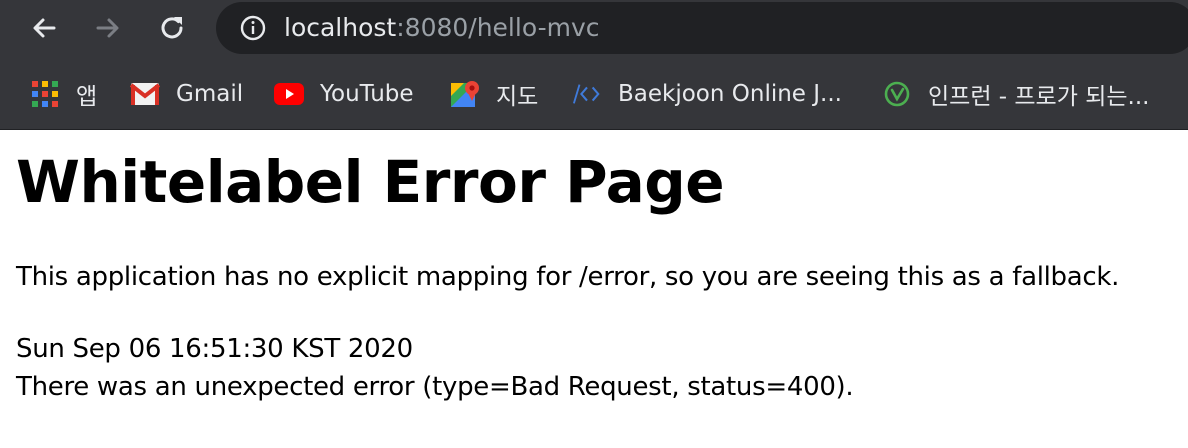 This screenshot has width=1188, height=448. Describe the element at coordinates (465, 94) in the screenshot. I see `maps-icon` at that location.